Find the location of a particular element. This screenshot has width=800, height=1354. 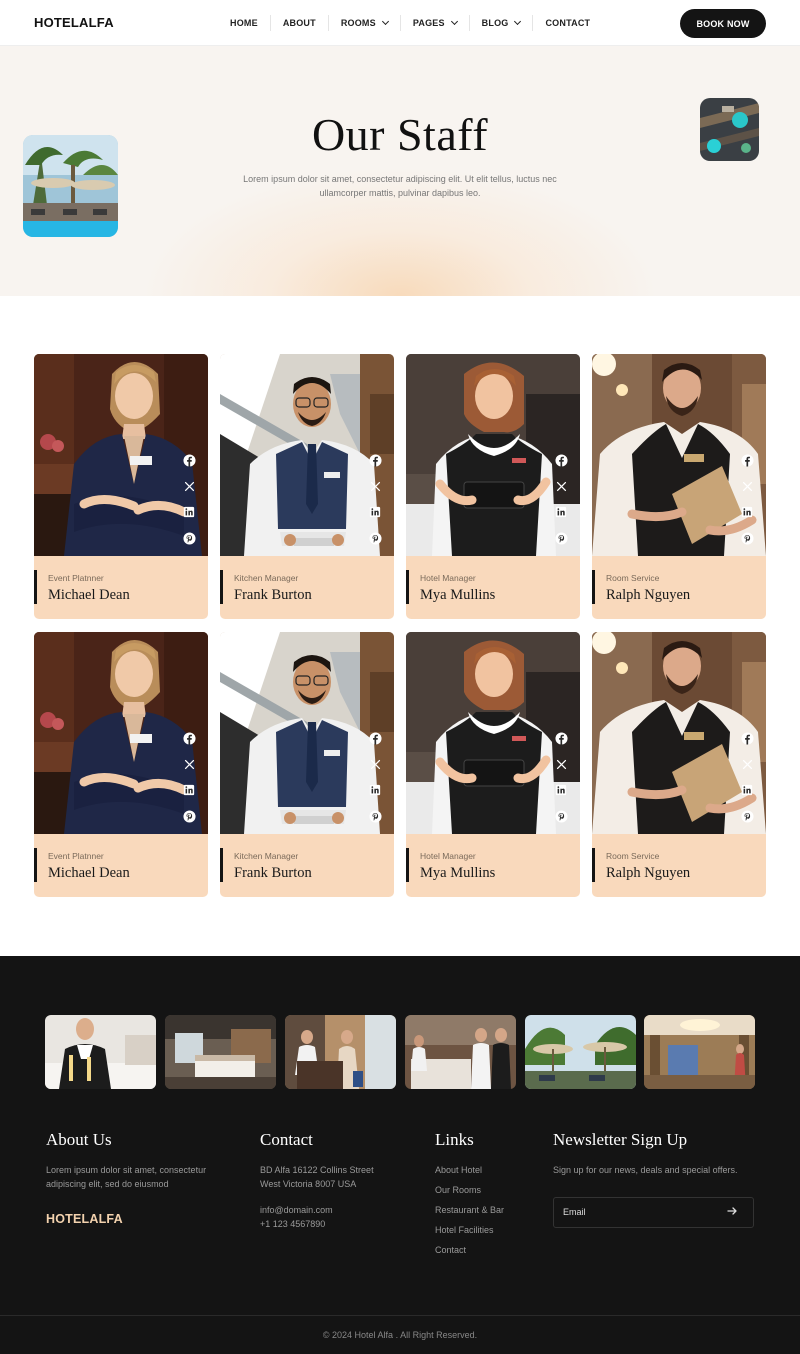

nav-label: ROOMS is located at coordinates (358, 23).